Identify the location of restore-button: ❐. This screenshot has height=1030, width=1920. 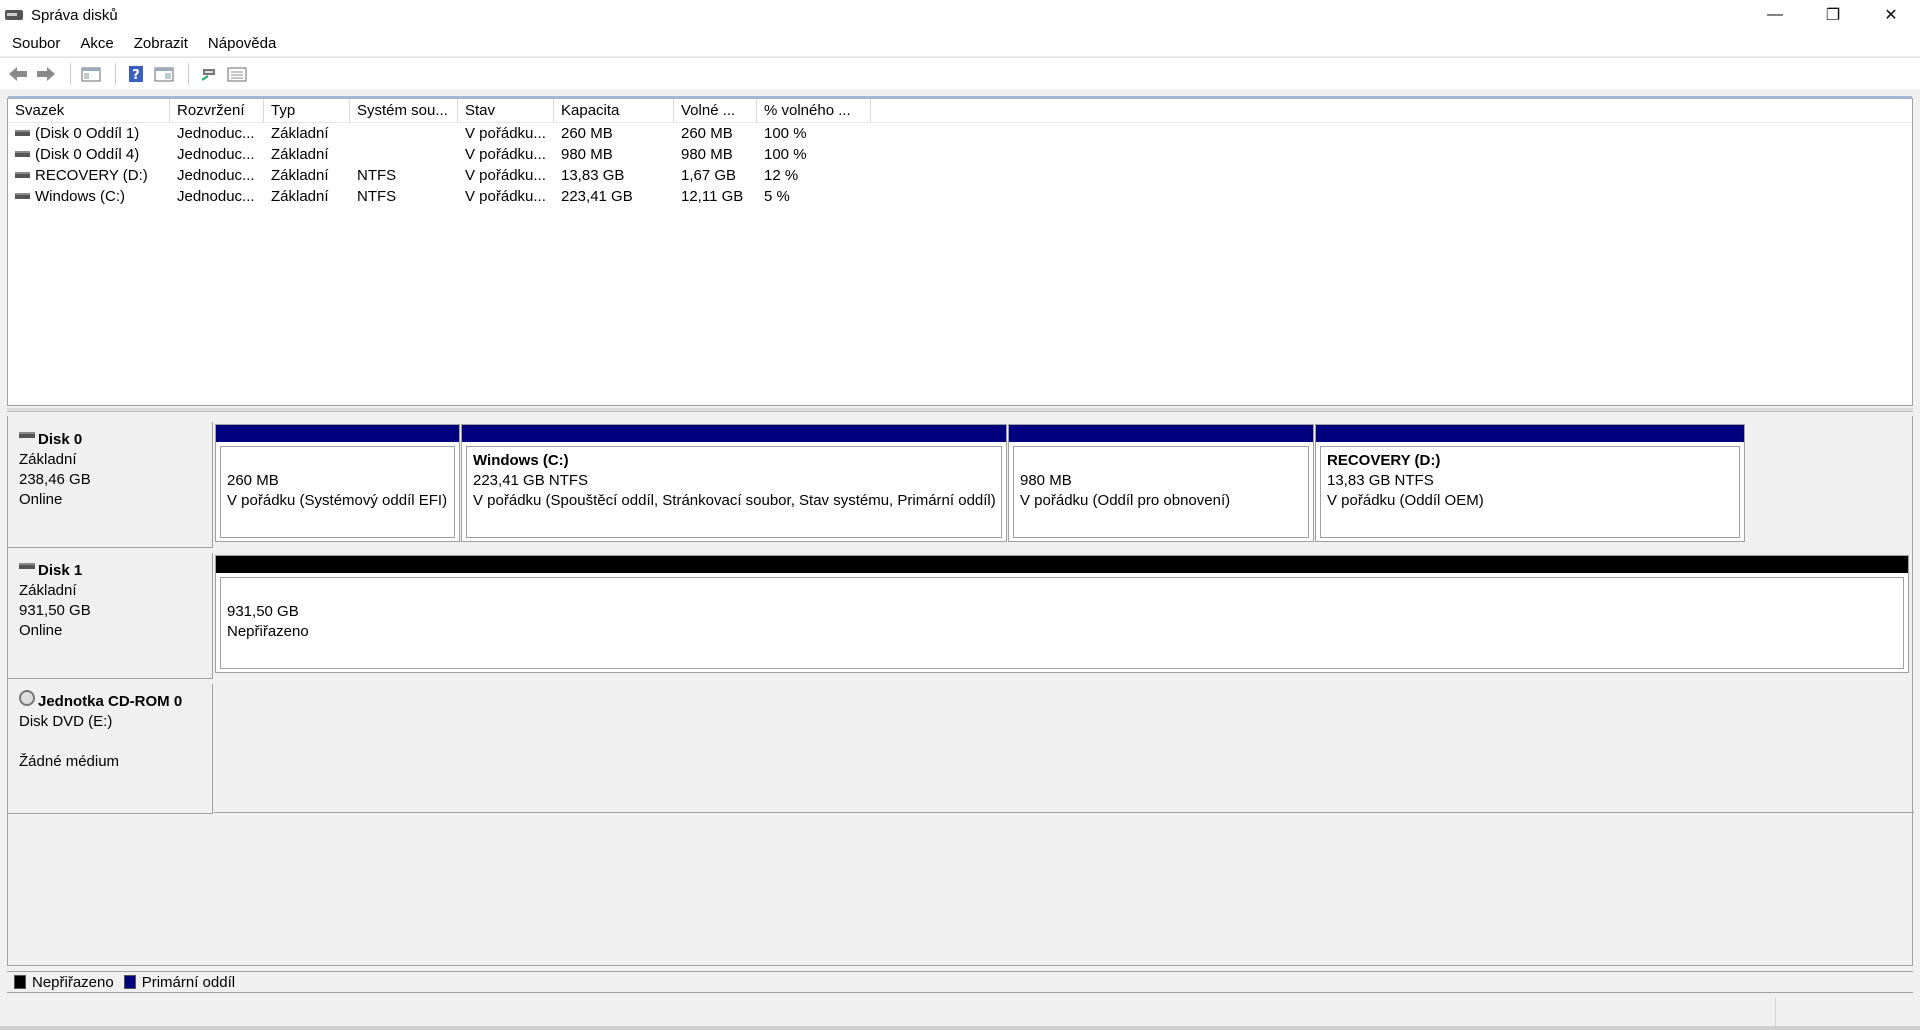
(1833, 15).